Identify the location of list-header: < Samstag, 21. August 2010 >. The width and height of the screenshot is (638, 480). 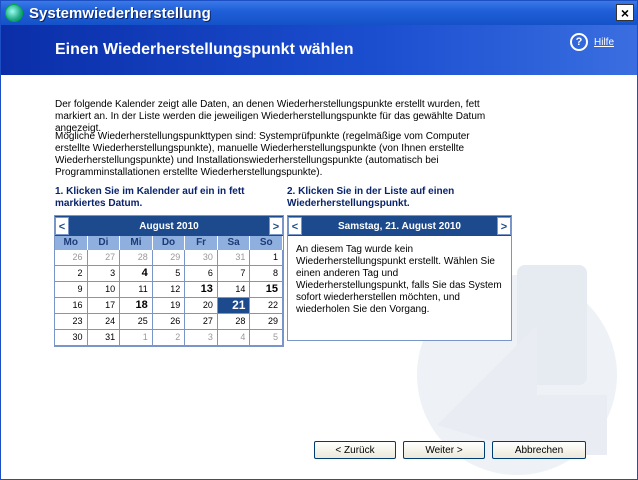
(399, 226).